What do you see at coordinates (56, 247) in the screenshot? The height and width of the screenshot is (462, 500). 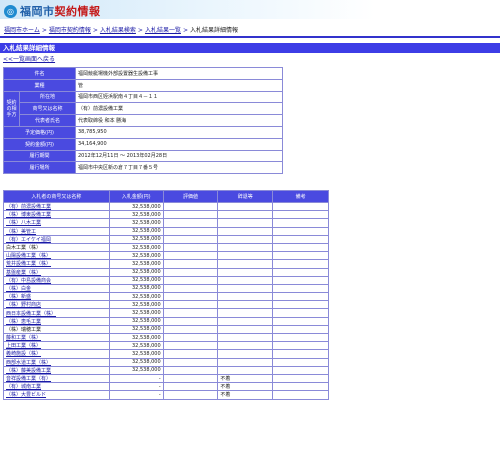 I see `bidder-name: 白木工業（株）` at bounding box center [56, 247].